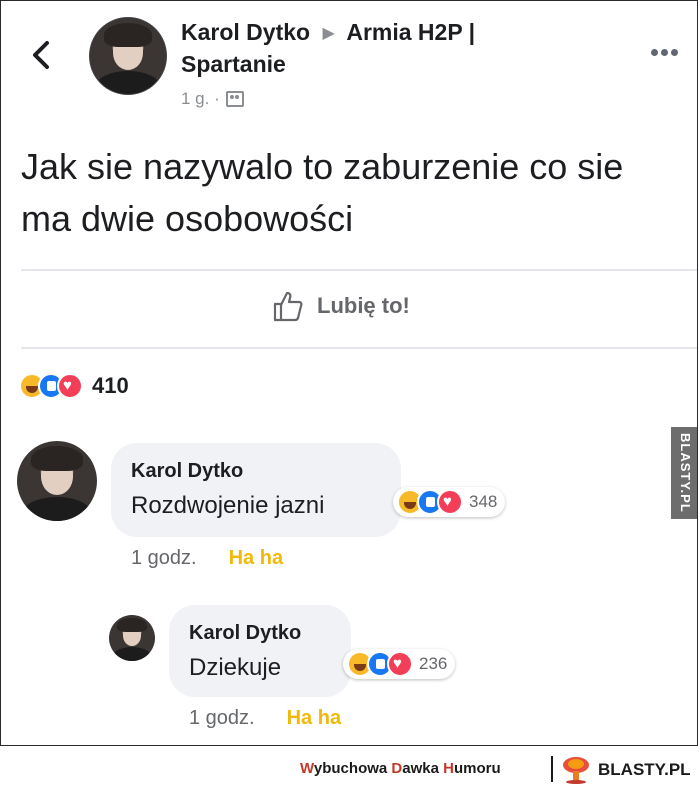 The width and height of the screenshot is (700, 789). I want to click on post-meta: 1 g. ·, so click(212, 99).